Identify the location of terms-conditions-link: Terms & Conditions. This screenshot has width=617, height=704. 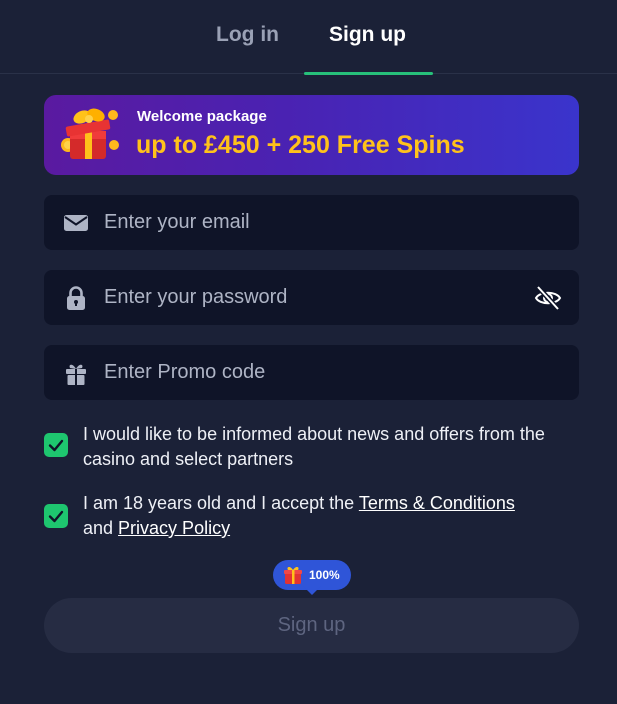
(437, 503).